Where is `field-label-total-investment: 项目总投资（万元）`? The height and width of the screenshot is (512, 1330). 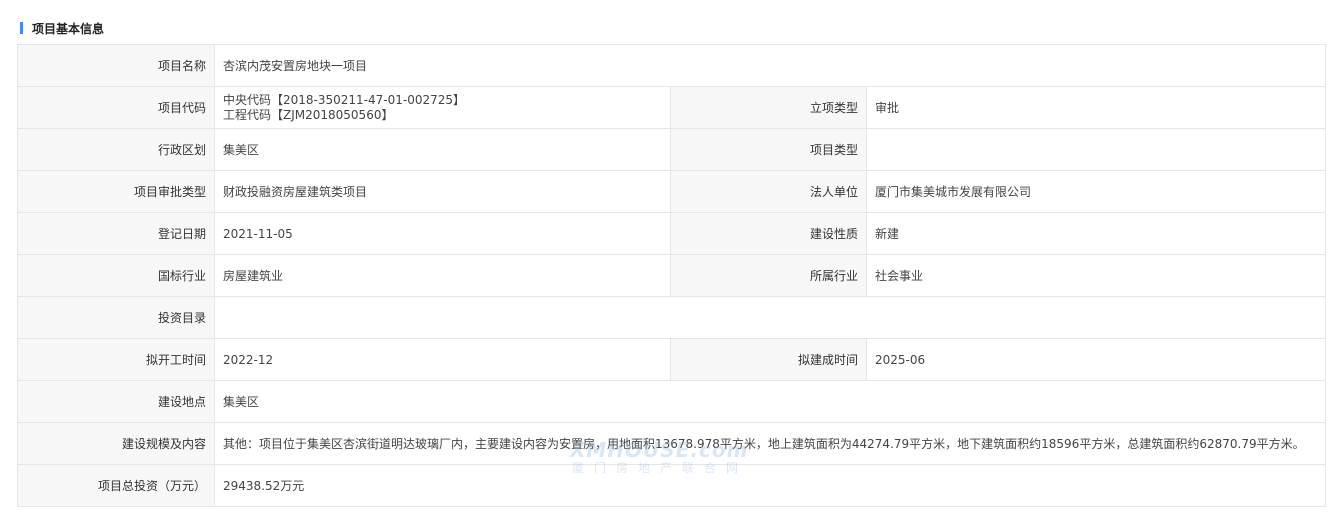 field-label-total-investment: 项目总投资（万元） is located at coordinates (116, 485).